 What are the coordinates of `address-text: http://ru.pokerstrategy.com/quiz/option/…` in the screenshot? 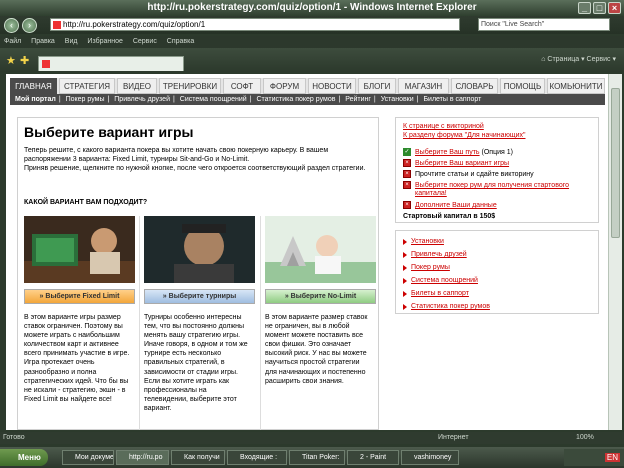 It's located at (134, 24).